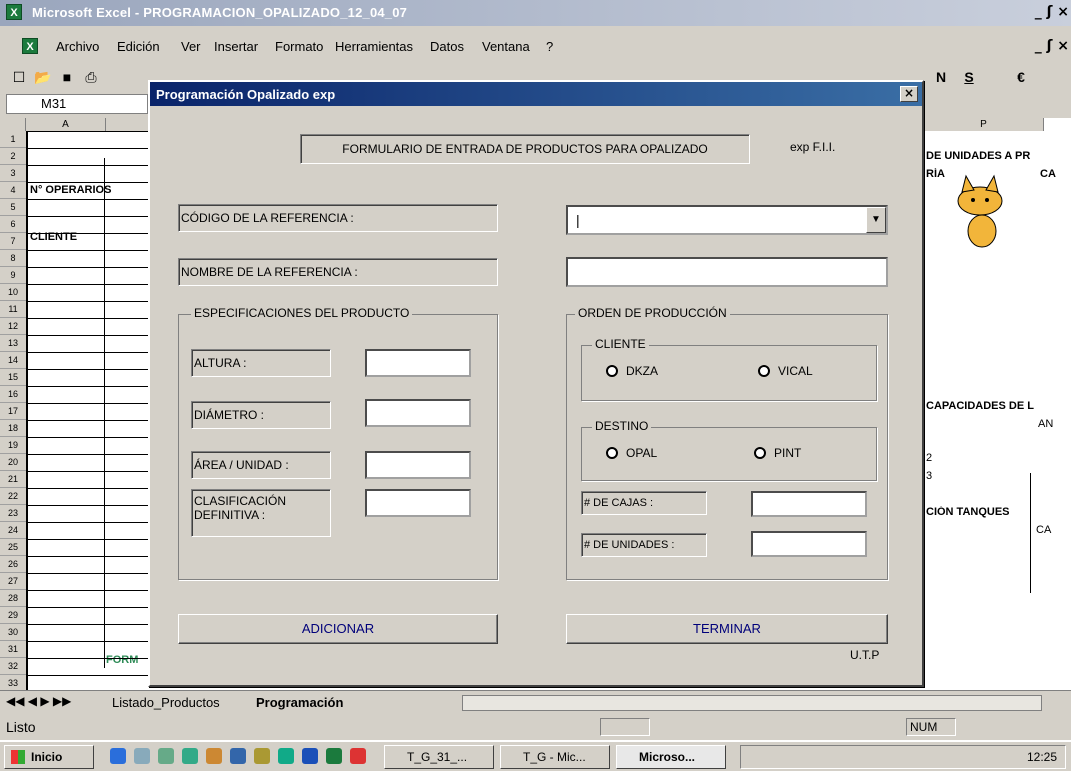 The image size is (1071, 771). What do you see at coordinates (1021, 77) in the screenshot?
I see `currency-button: €` at bounding box center [1021, 77].